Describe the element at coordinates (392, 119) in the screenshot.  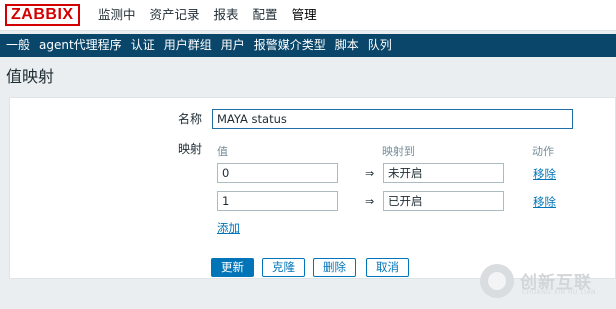
I see `name-input` at that location.